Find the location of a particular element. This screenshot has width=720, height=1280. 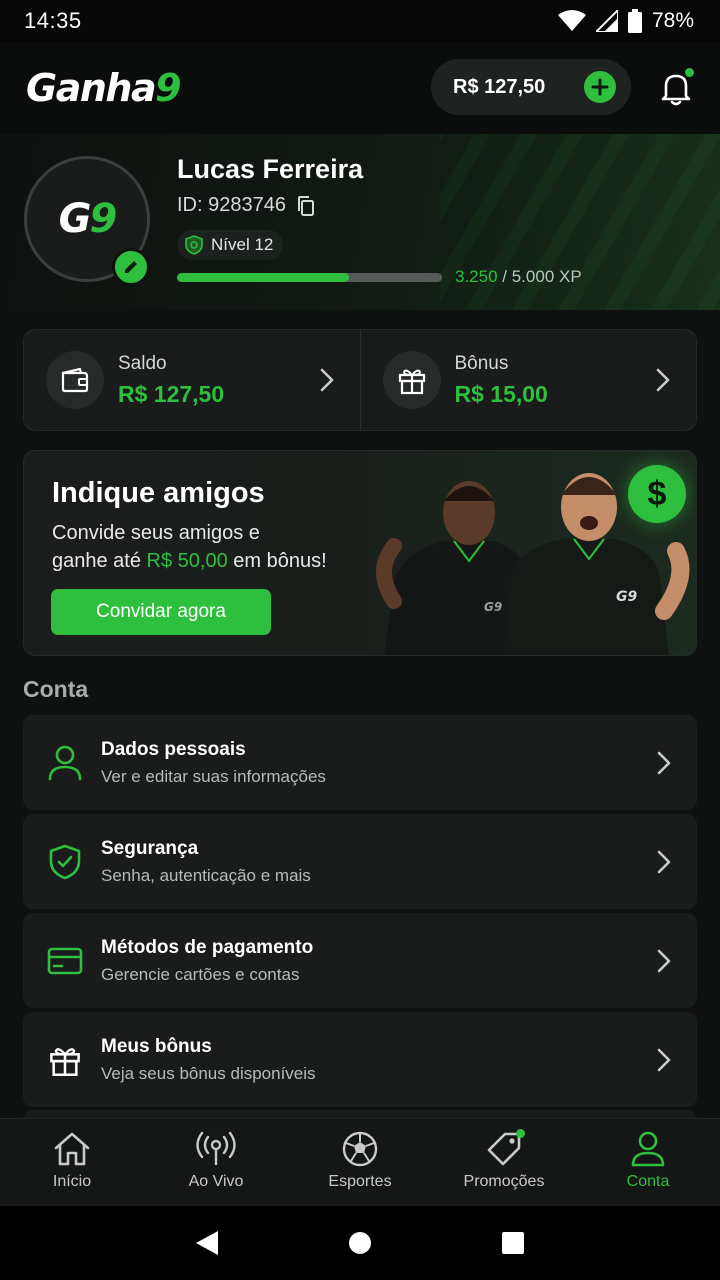

menu-item-title: Meus bônus is located at coordinates (156, 1046).